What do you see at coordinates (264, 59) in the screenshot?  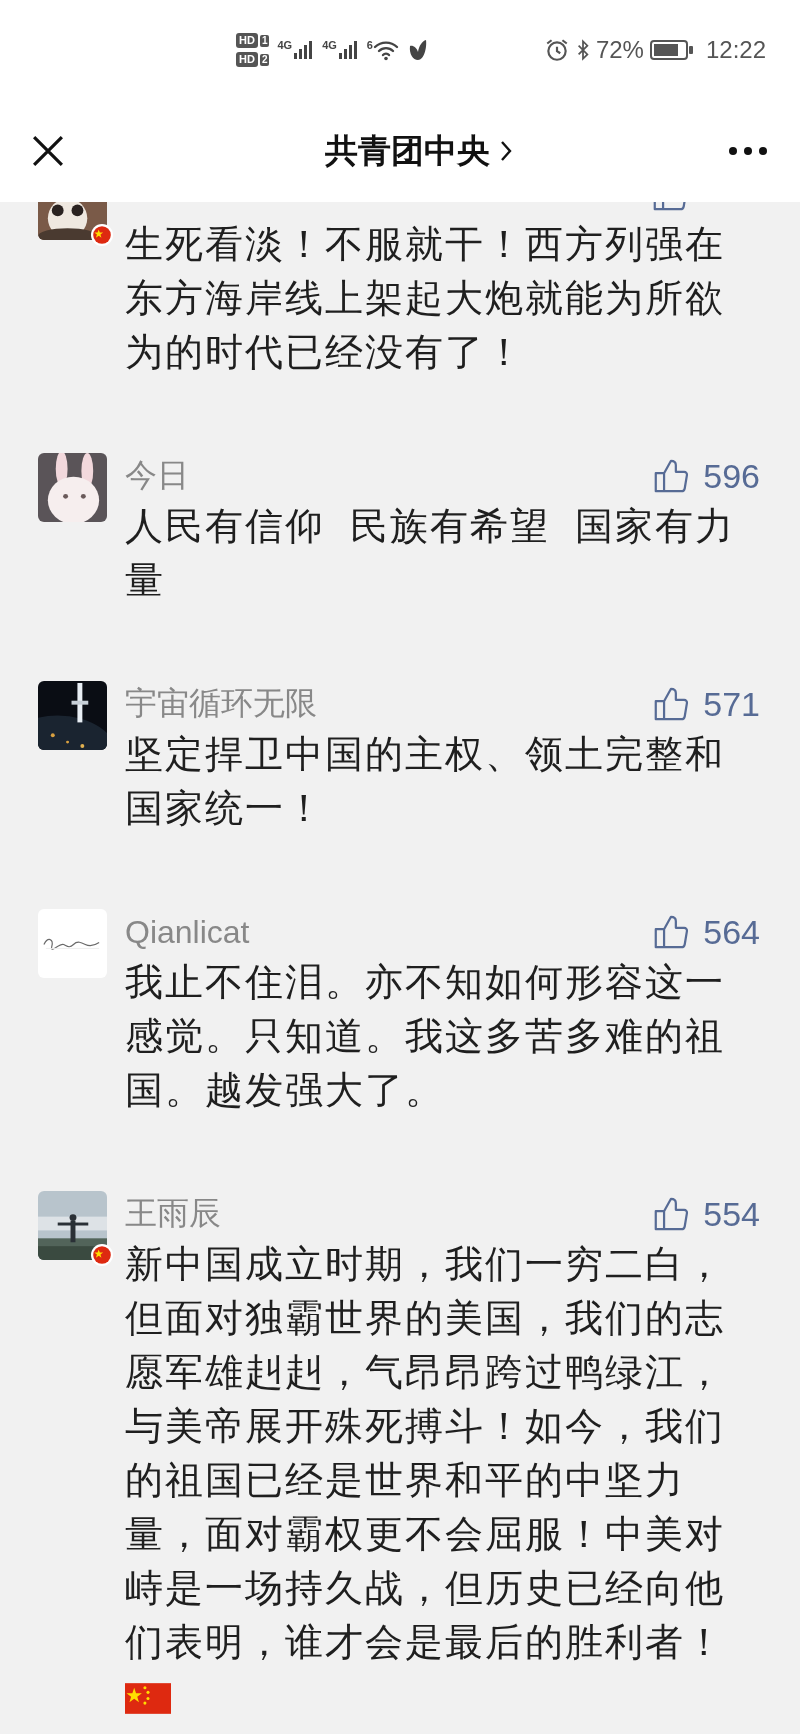 I see `slot-number: 2` at bounding box center [264, 59].